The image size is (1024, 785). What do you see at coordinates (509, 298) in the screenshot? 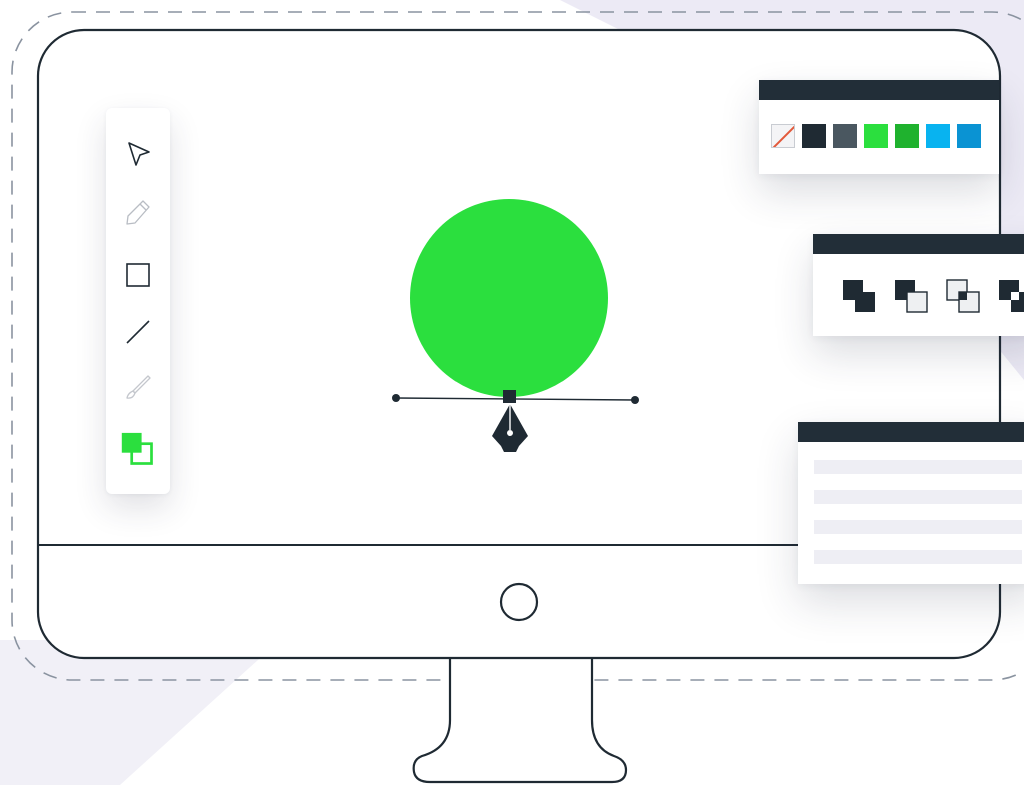
I see `canvas-circle-shape` at bounding box center [509, 298].